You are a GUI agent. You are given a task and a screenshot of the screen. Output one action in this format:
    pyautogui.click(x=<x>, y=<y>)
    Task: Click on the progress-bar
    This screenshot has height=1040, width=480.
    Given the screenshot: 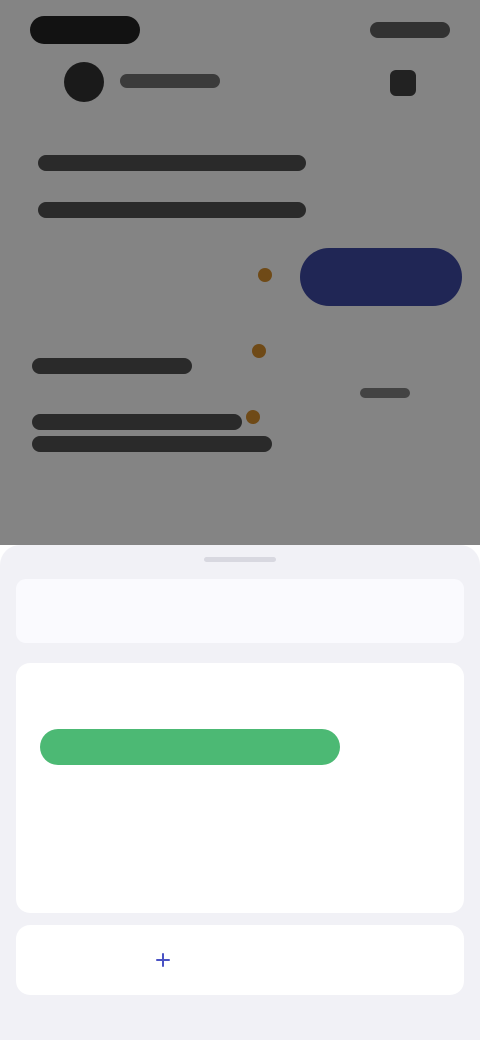 What is the action you would take?
    pyautogui.click(x=190, y=747)
    